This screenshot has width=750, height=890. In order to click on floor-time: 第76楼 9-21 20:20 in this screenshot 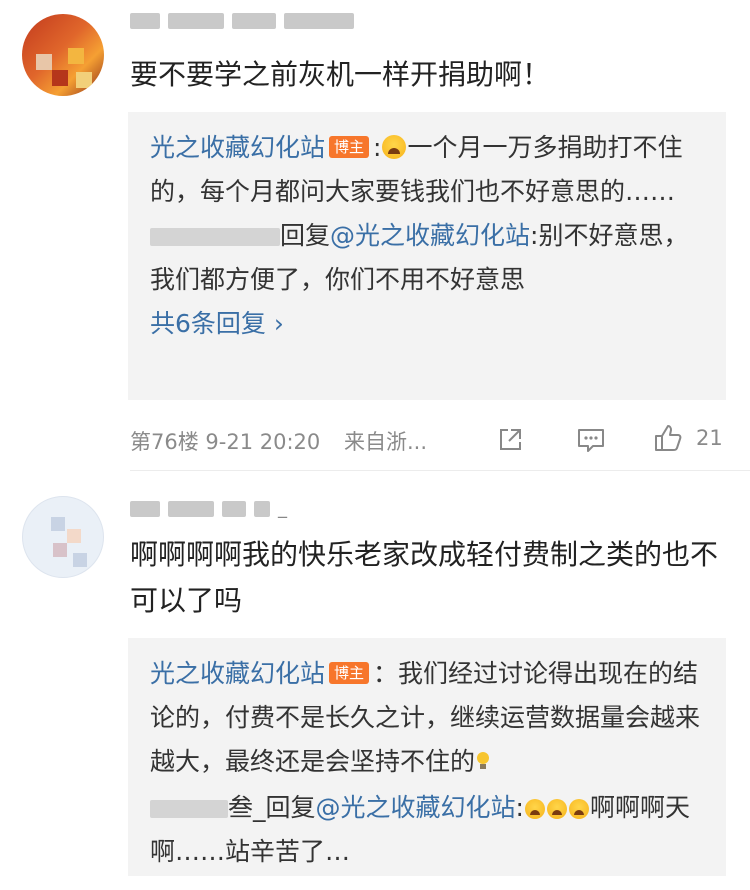, I will do `click(225, 442)`.